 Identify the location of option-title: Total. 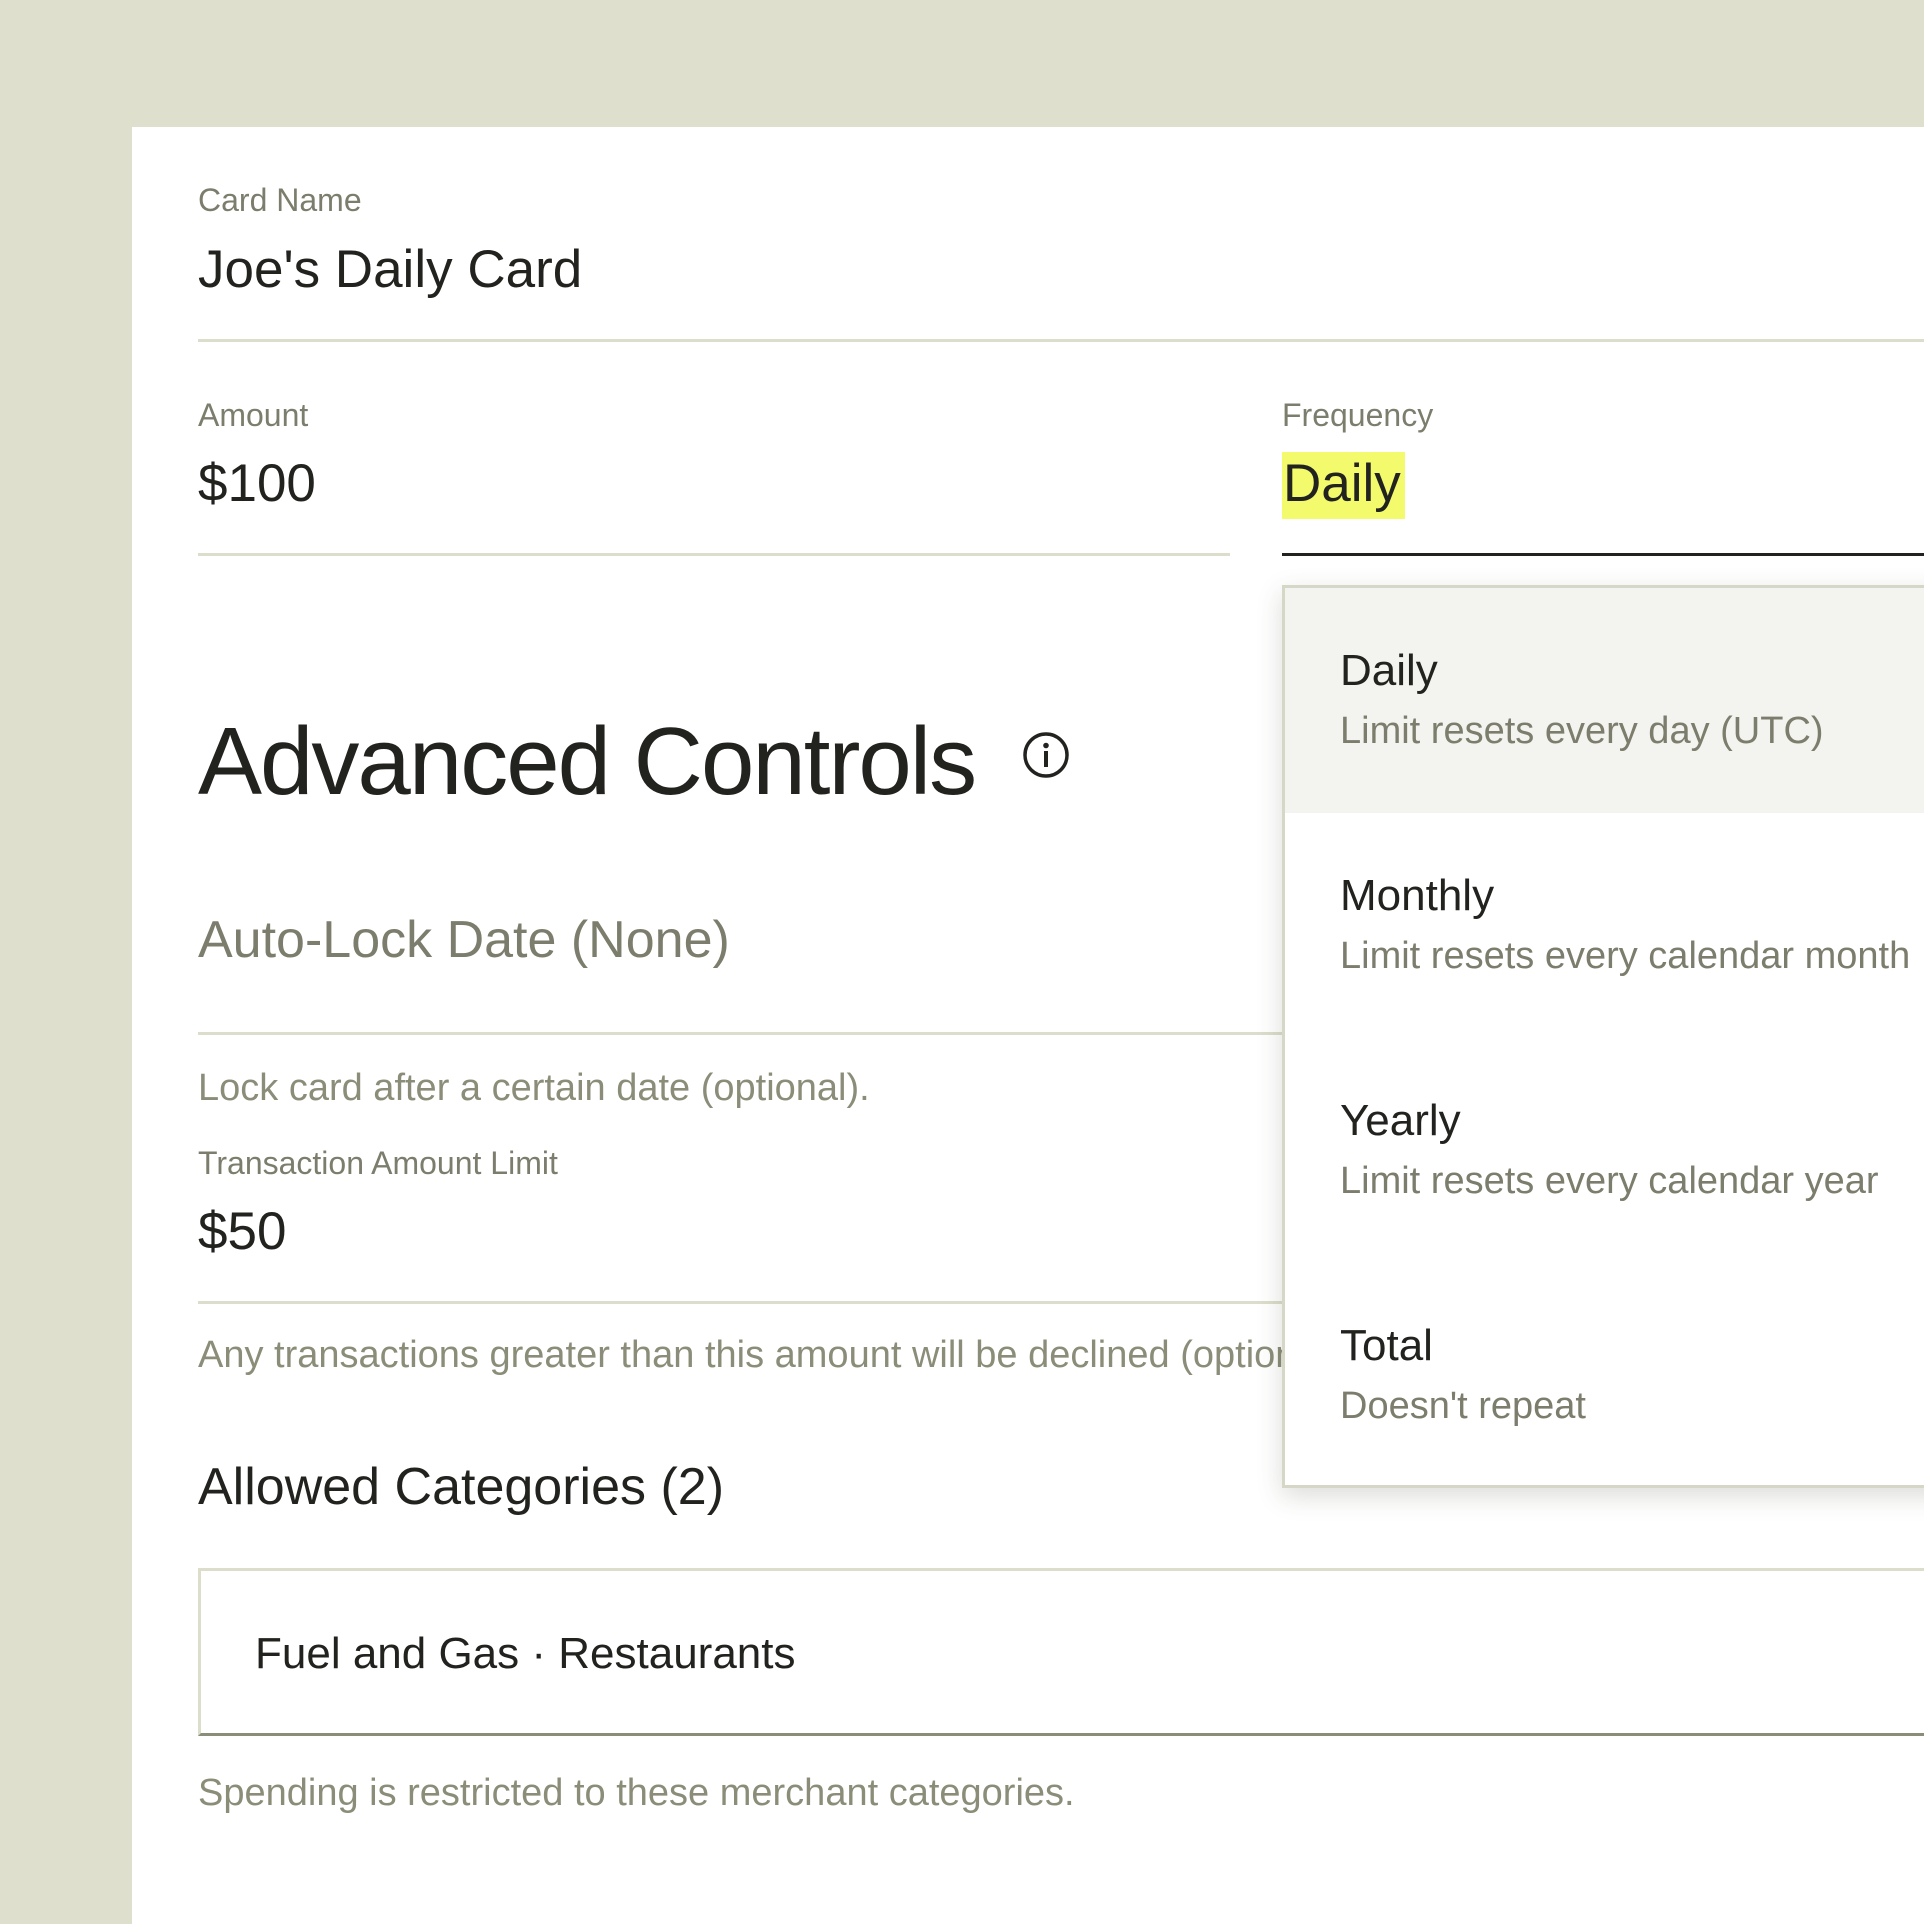
(1386, 1345).